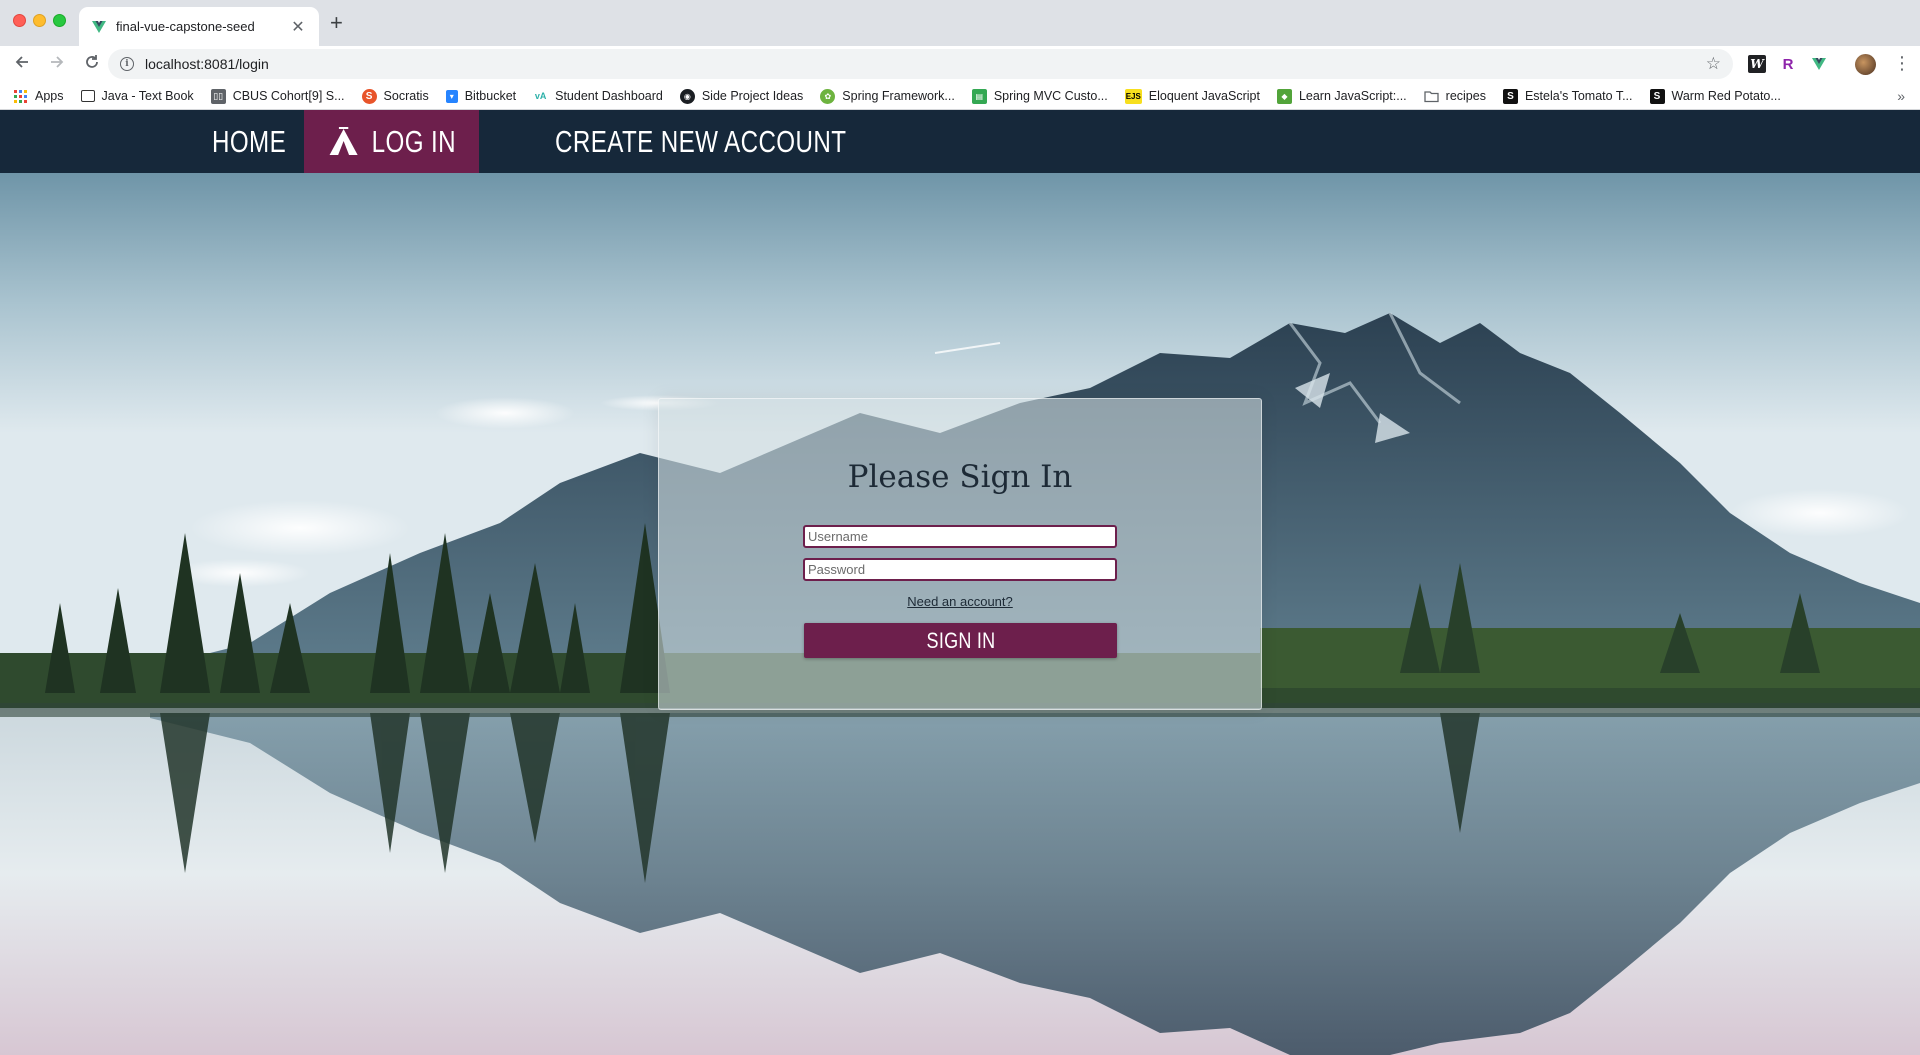  I want to click on sign-in-label: SIGN IN, so click(960, 640).